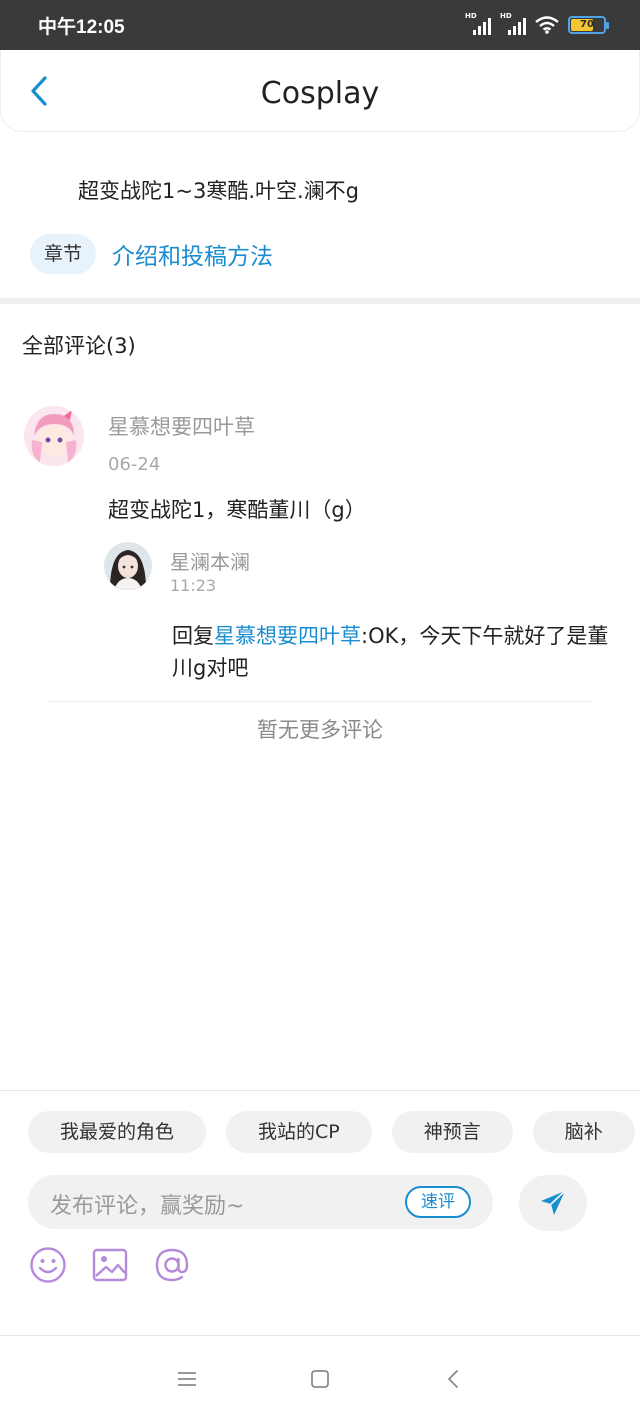  I want to click on system-nav-bar, so click(320, 1379).